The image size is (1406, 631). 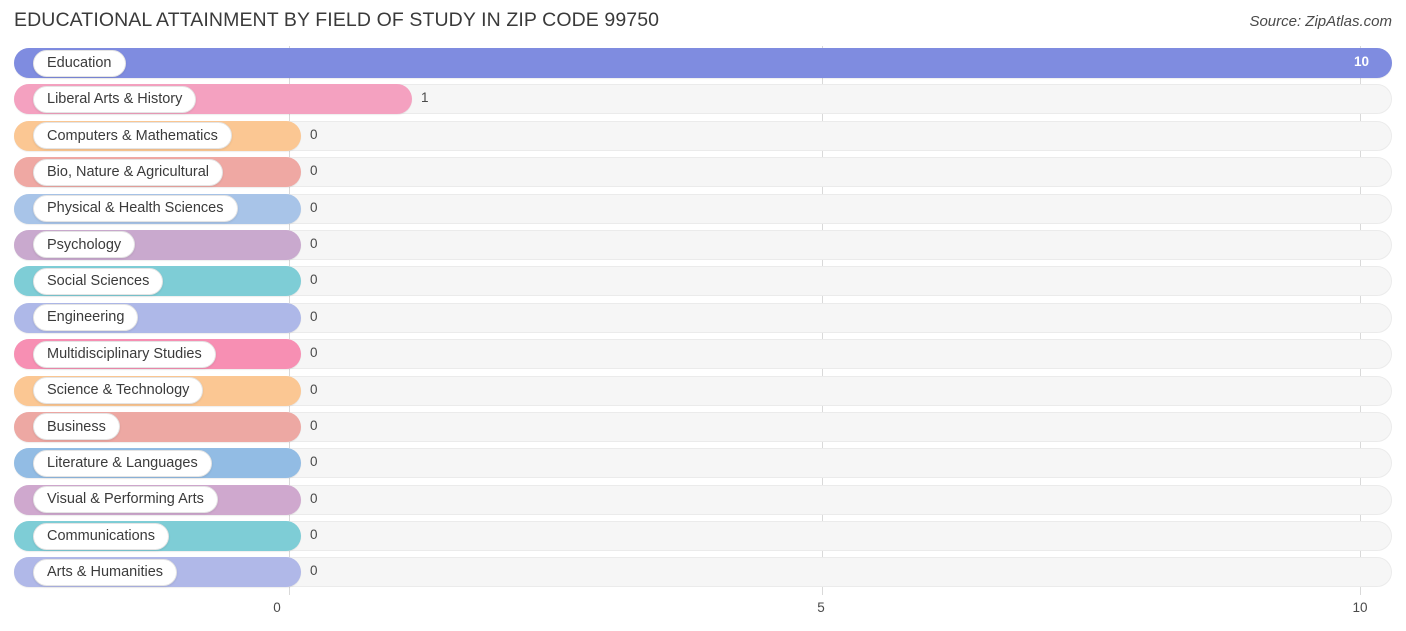 What do you see at coordinates (703, 100) in the screenshot?
I see `bar-row: Liberal Arts & History 1` at bounding box center [703, 100].